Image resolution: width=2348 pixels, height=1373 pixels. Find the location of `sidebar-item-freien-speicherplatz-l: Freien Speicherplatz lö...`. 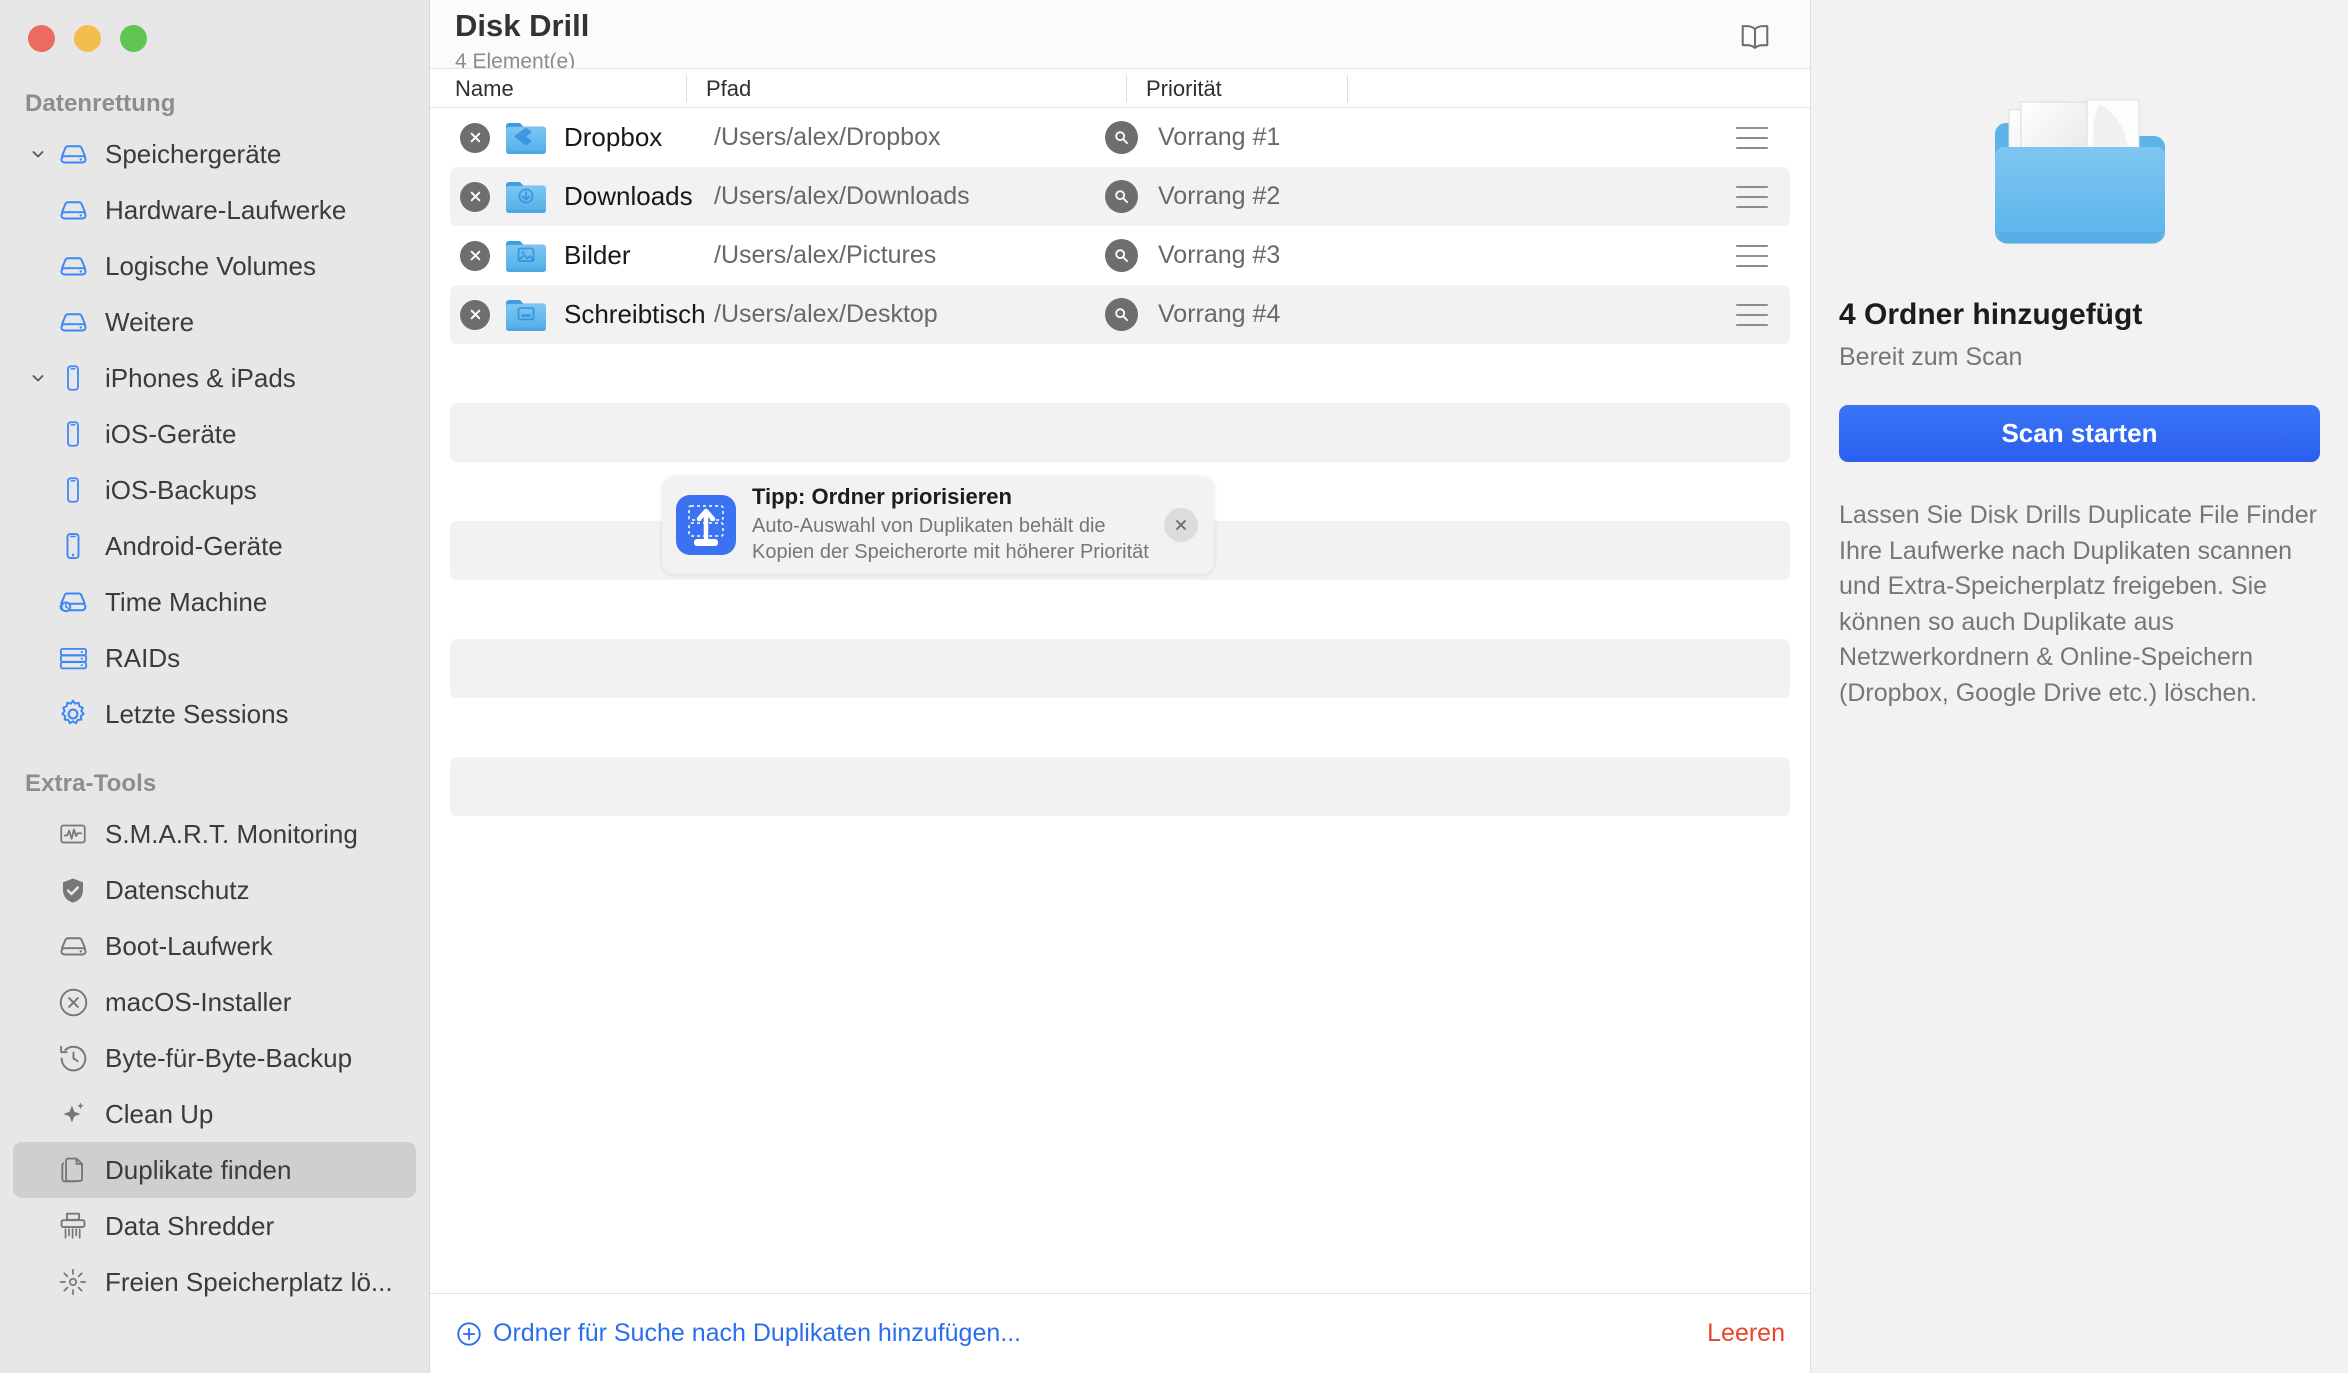

sidebar-item-freien-speicherplatz-l: Freien Speicherplatz lö... is located at coordinates (214, 1282).